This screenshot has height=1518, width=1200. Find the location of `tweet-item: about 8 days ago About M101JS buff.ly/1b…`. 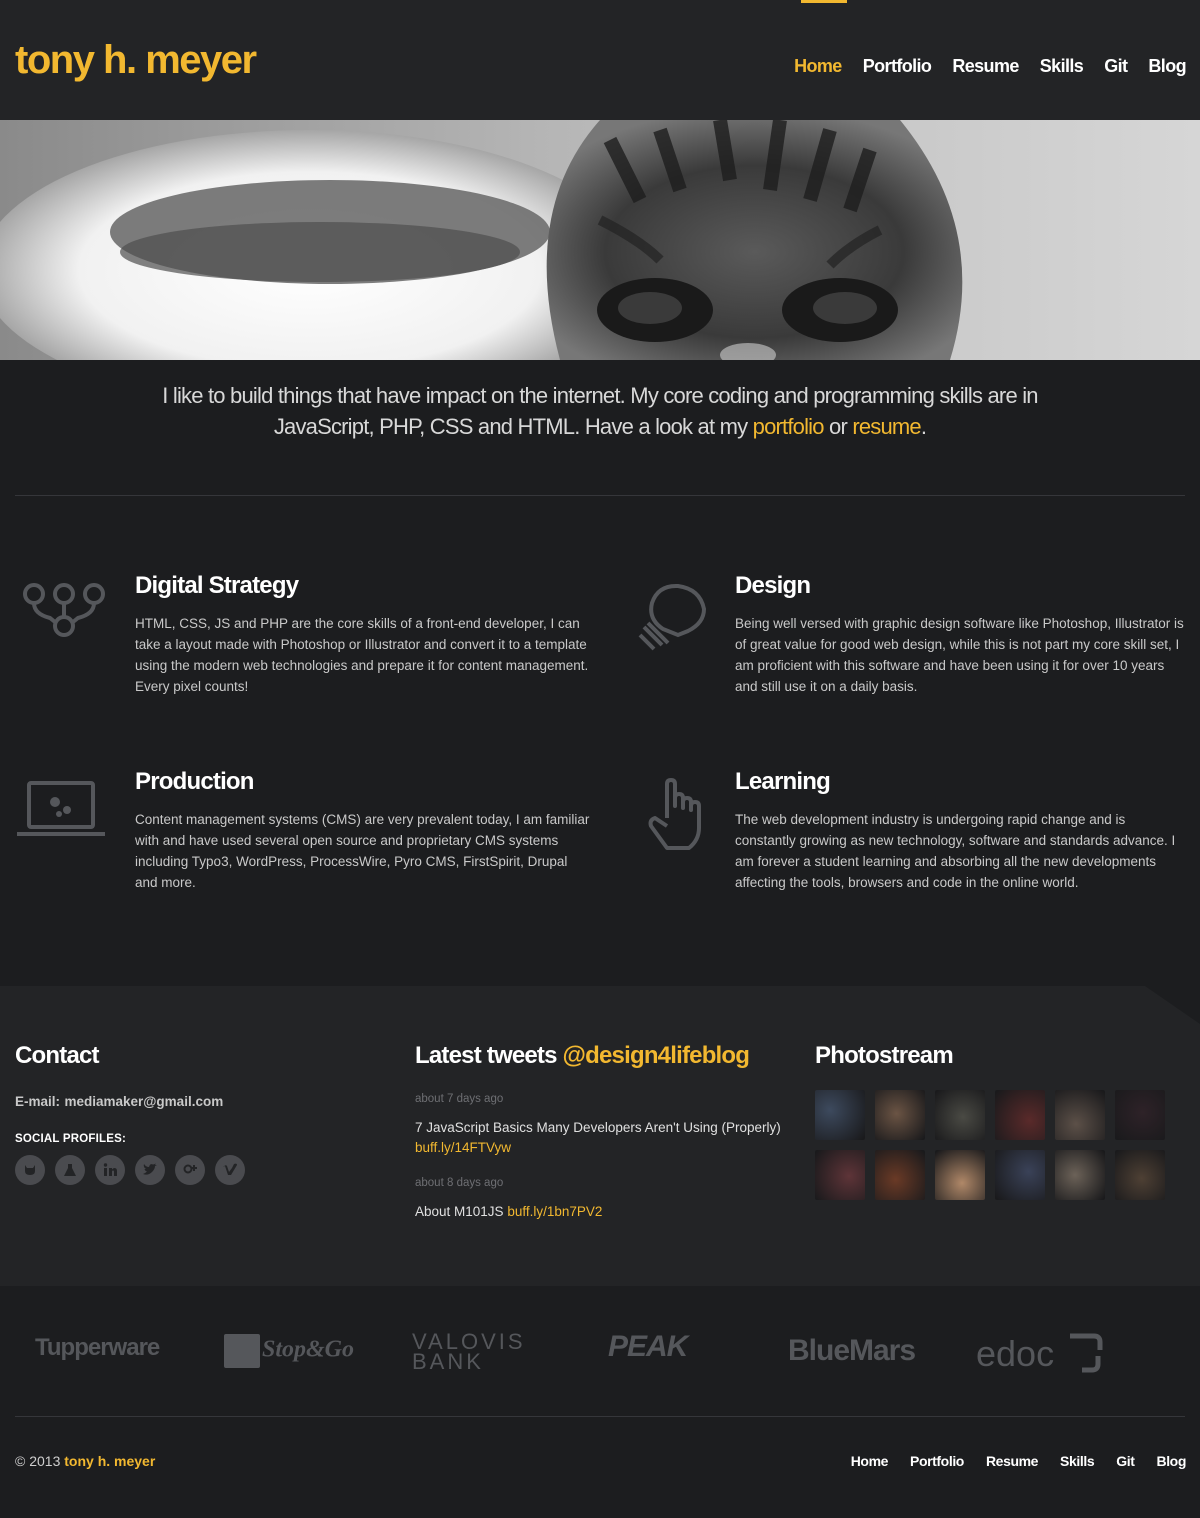

tweet-item: about 8 days ago About M101JS buff.ly/1b… is located at coordinates (602, 1199).